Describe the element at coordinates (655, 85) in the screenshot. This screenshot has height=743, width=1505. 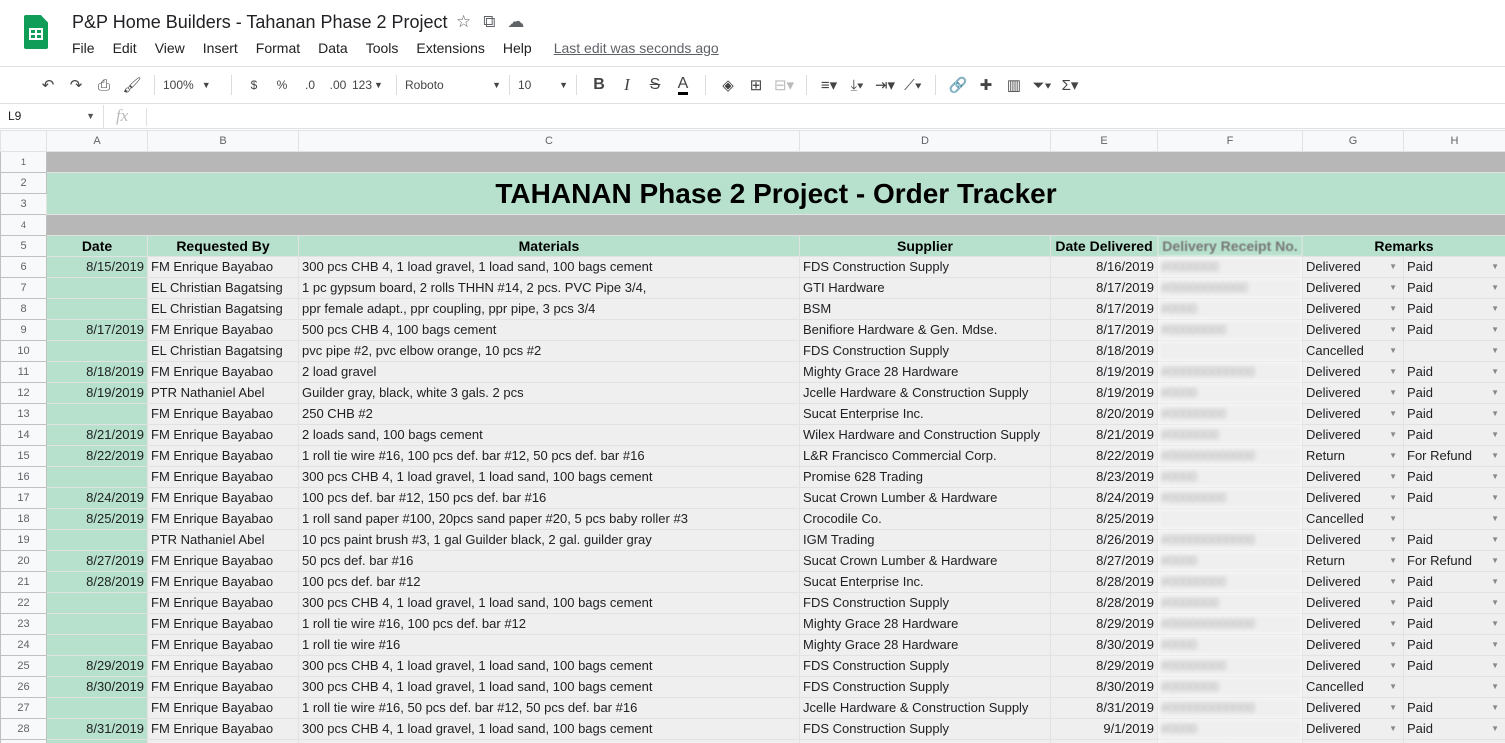
I see `strikethrough-button: S` at that location.